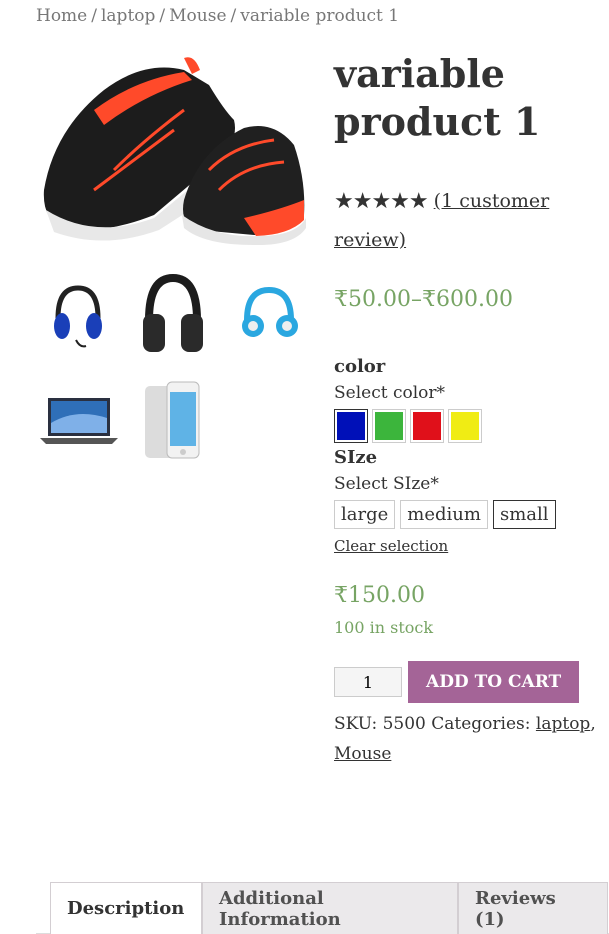 Image resolution: width=609 pixels, height=934 pixels. What do you see at coordinates (593, 724) in the screenshot?
I see `category-comma: ,` at bounding box center [593, 724].